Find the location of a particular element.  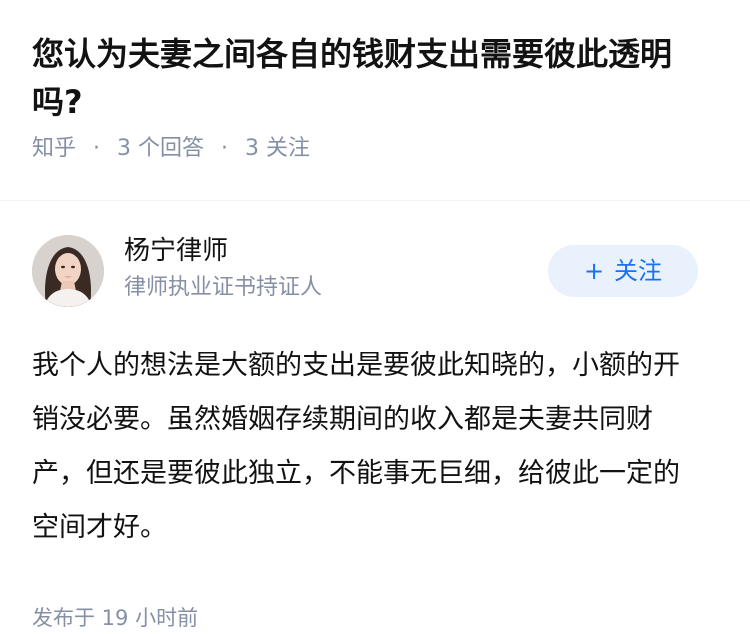

author-headline: 律师执业证书持证人 is located at coordinates (223, 287).